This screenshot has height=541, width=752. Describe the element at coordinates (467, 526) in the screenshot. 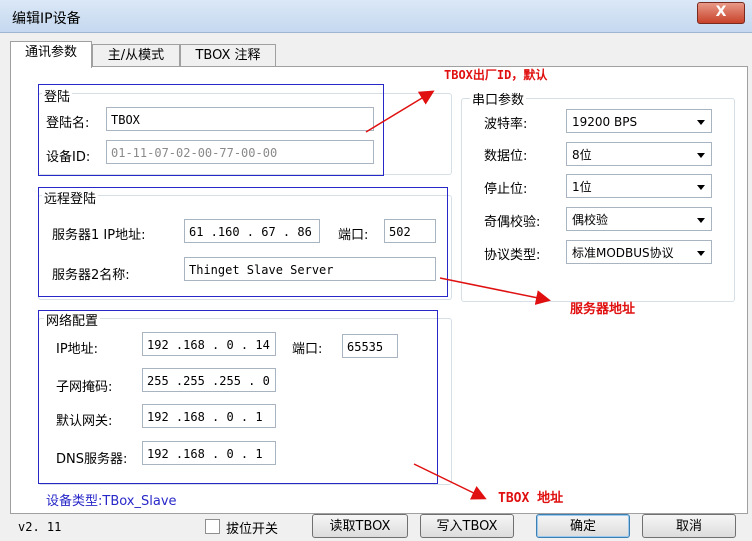

I see `write-tbox-button: 写入TBOX` at that location.